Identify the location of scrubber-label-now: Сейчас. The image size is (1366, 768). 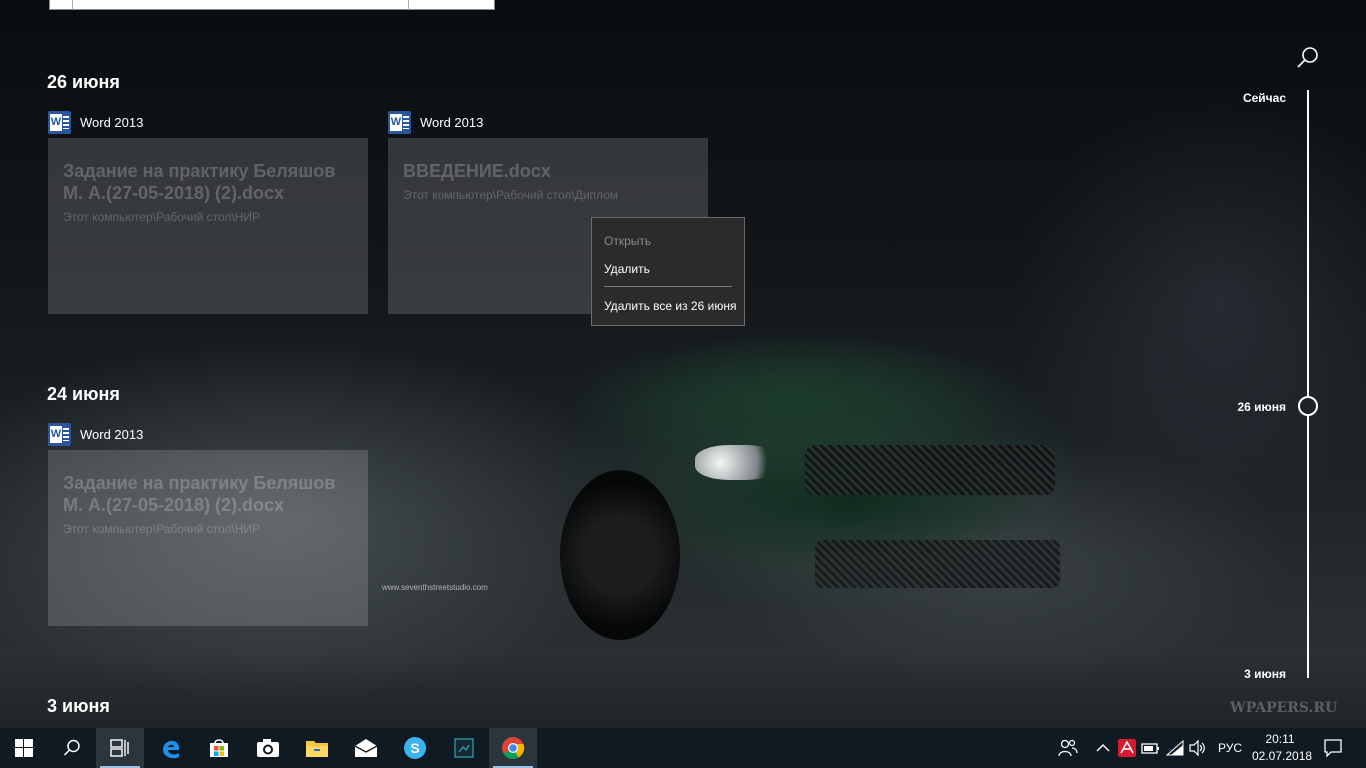
(1243, 98).